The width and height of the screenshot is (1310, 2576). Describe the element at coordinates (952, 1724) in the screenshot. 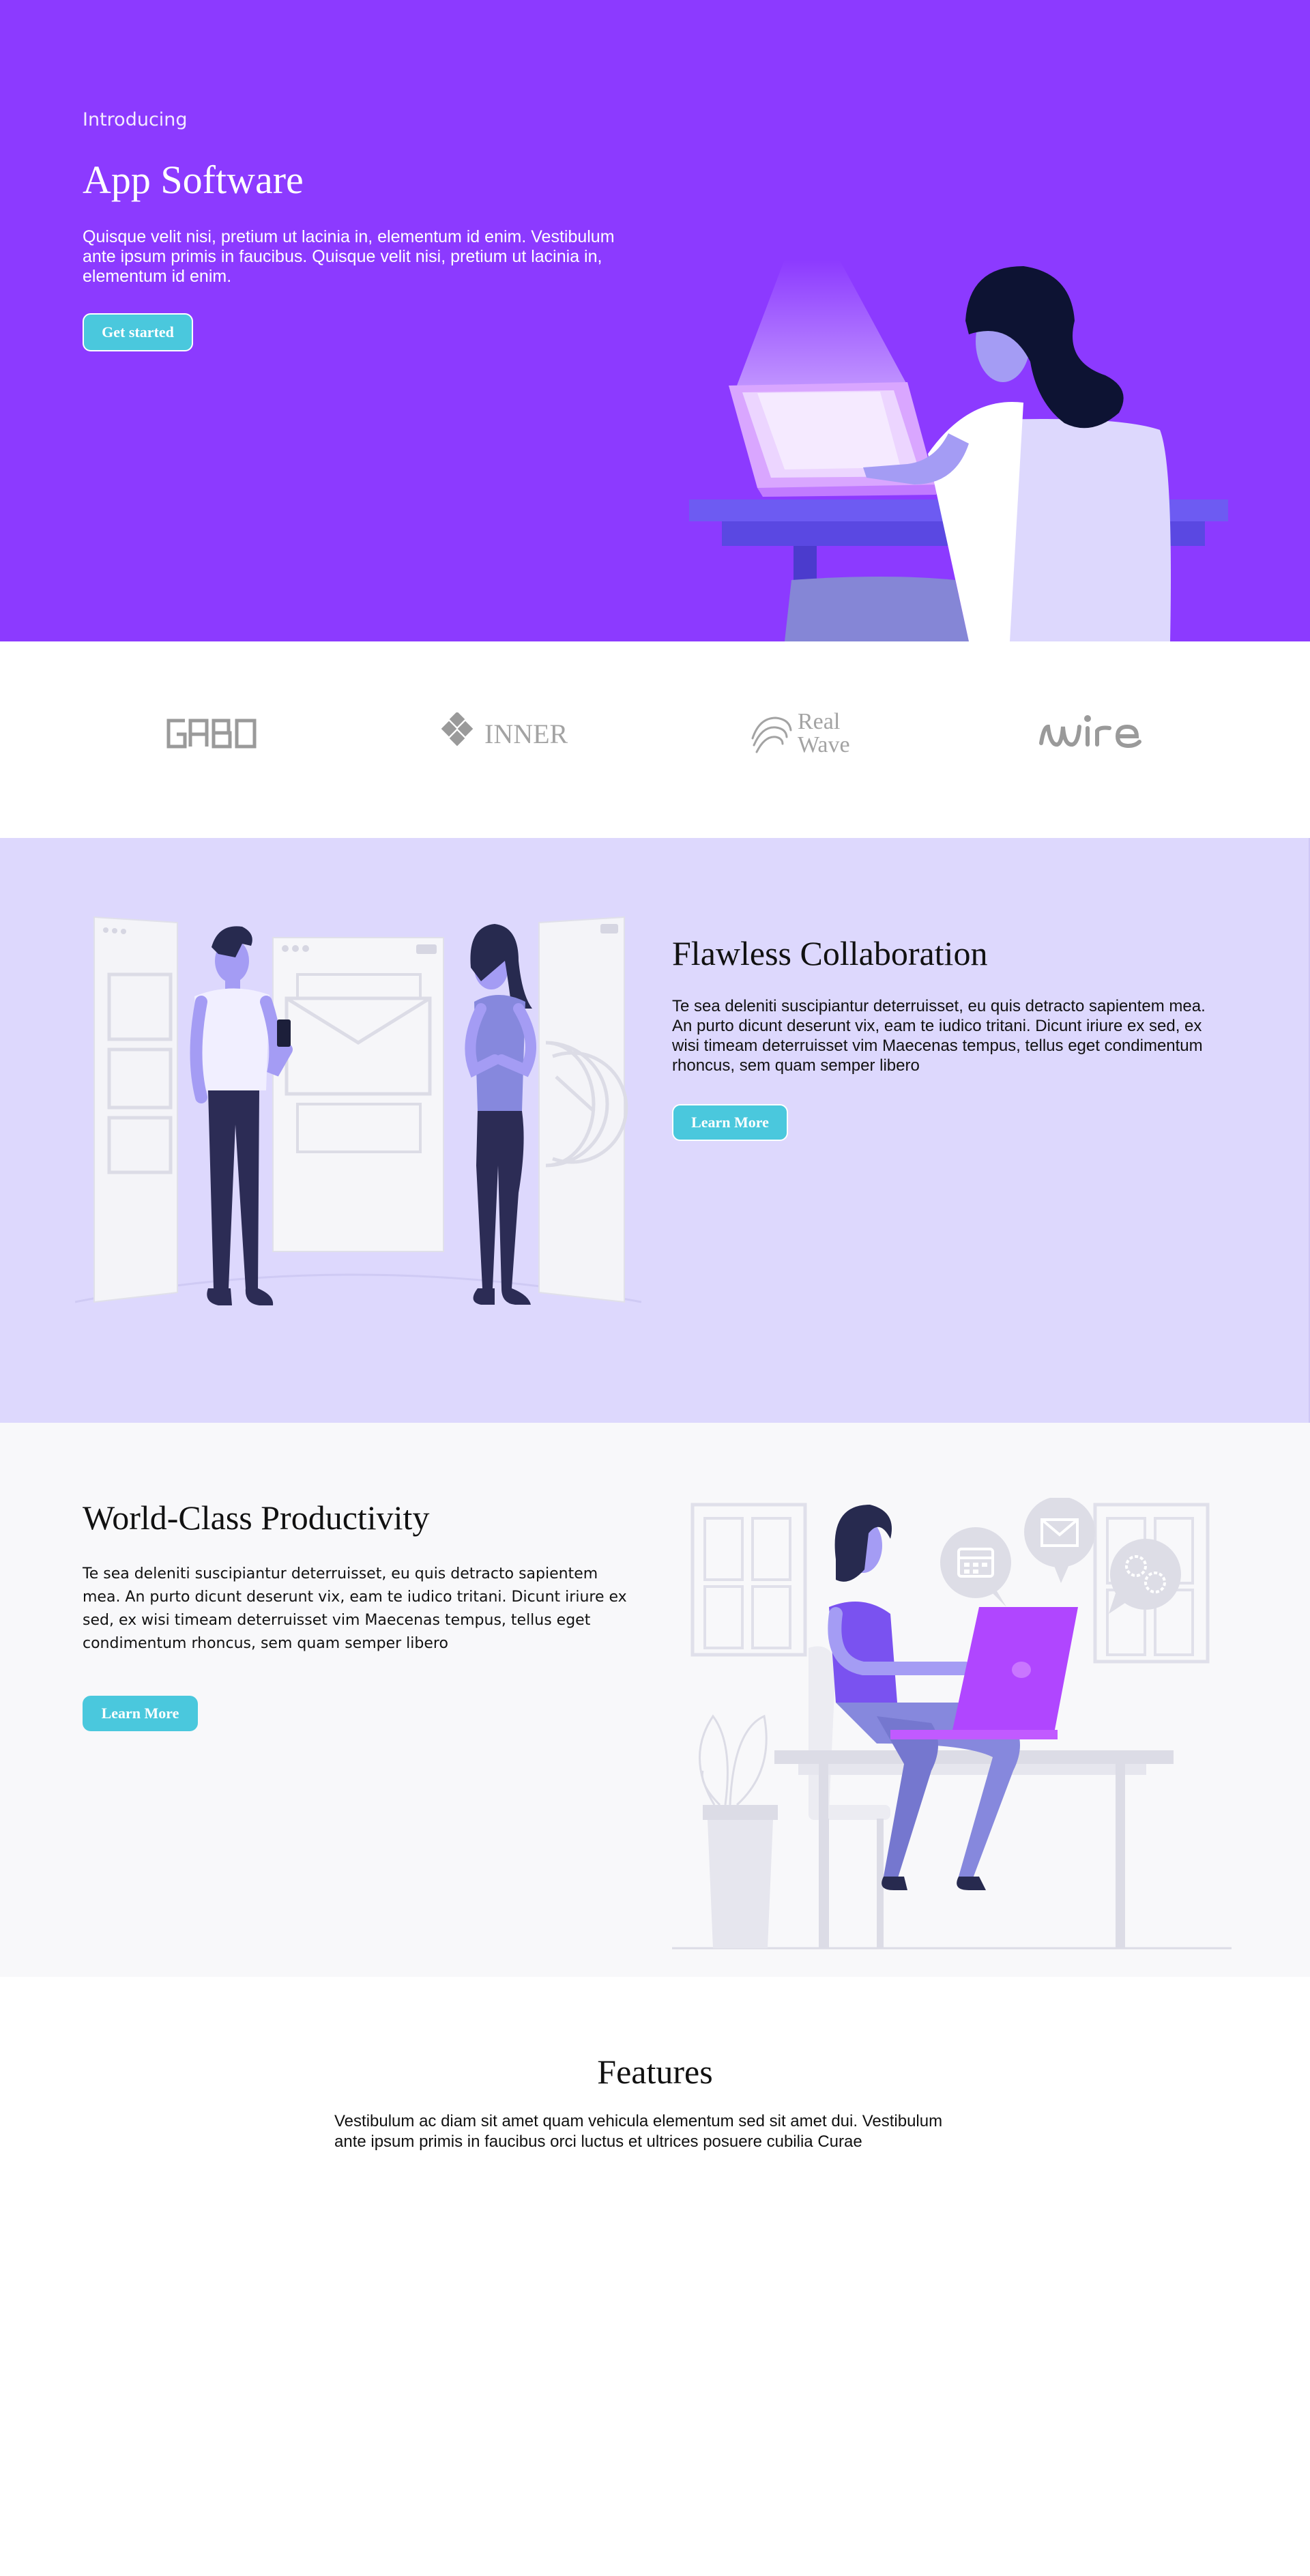

I see `woman-working-at-desk-illustration` at that location.